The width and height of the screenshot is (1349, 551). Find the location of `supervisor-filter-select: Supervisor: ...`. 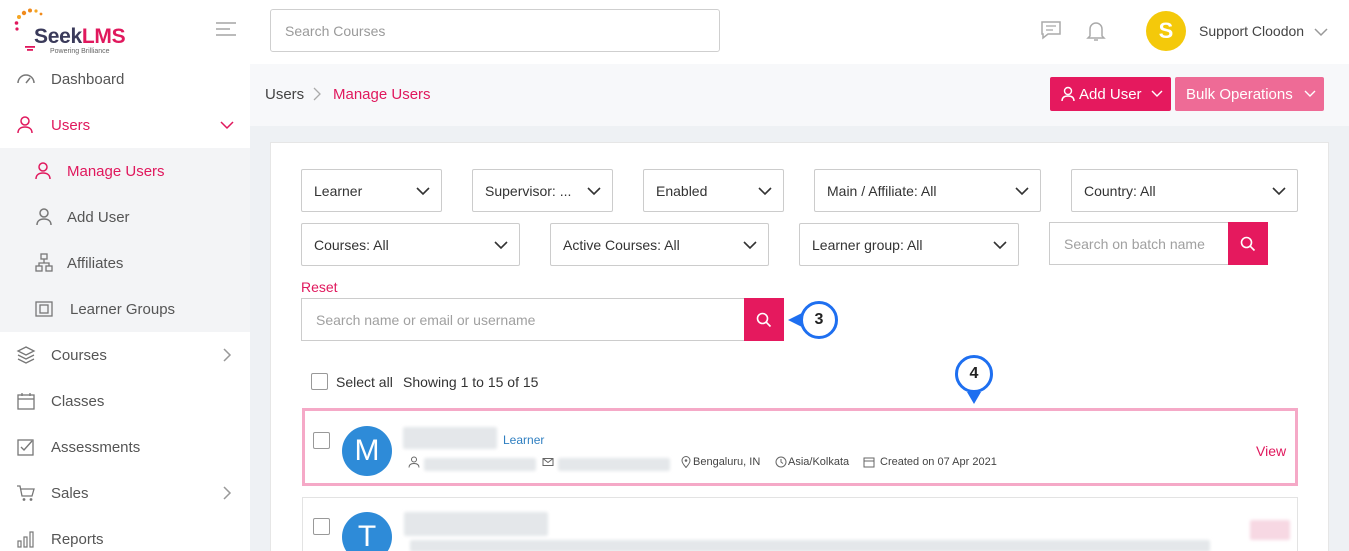

supervisor-filter-select: Supervisor: ... is located at coordinates (542, 190).